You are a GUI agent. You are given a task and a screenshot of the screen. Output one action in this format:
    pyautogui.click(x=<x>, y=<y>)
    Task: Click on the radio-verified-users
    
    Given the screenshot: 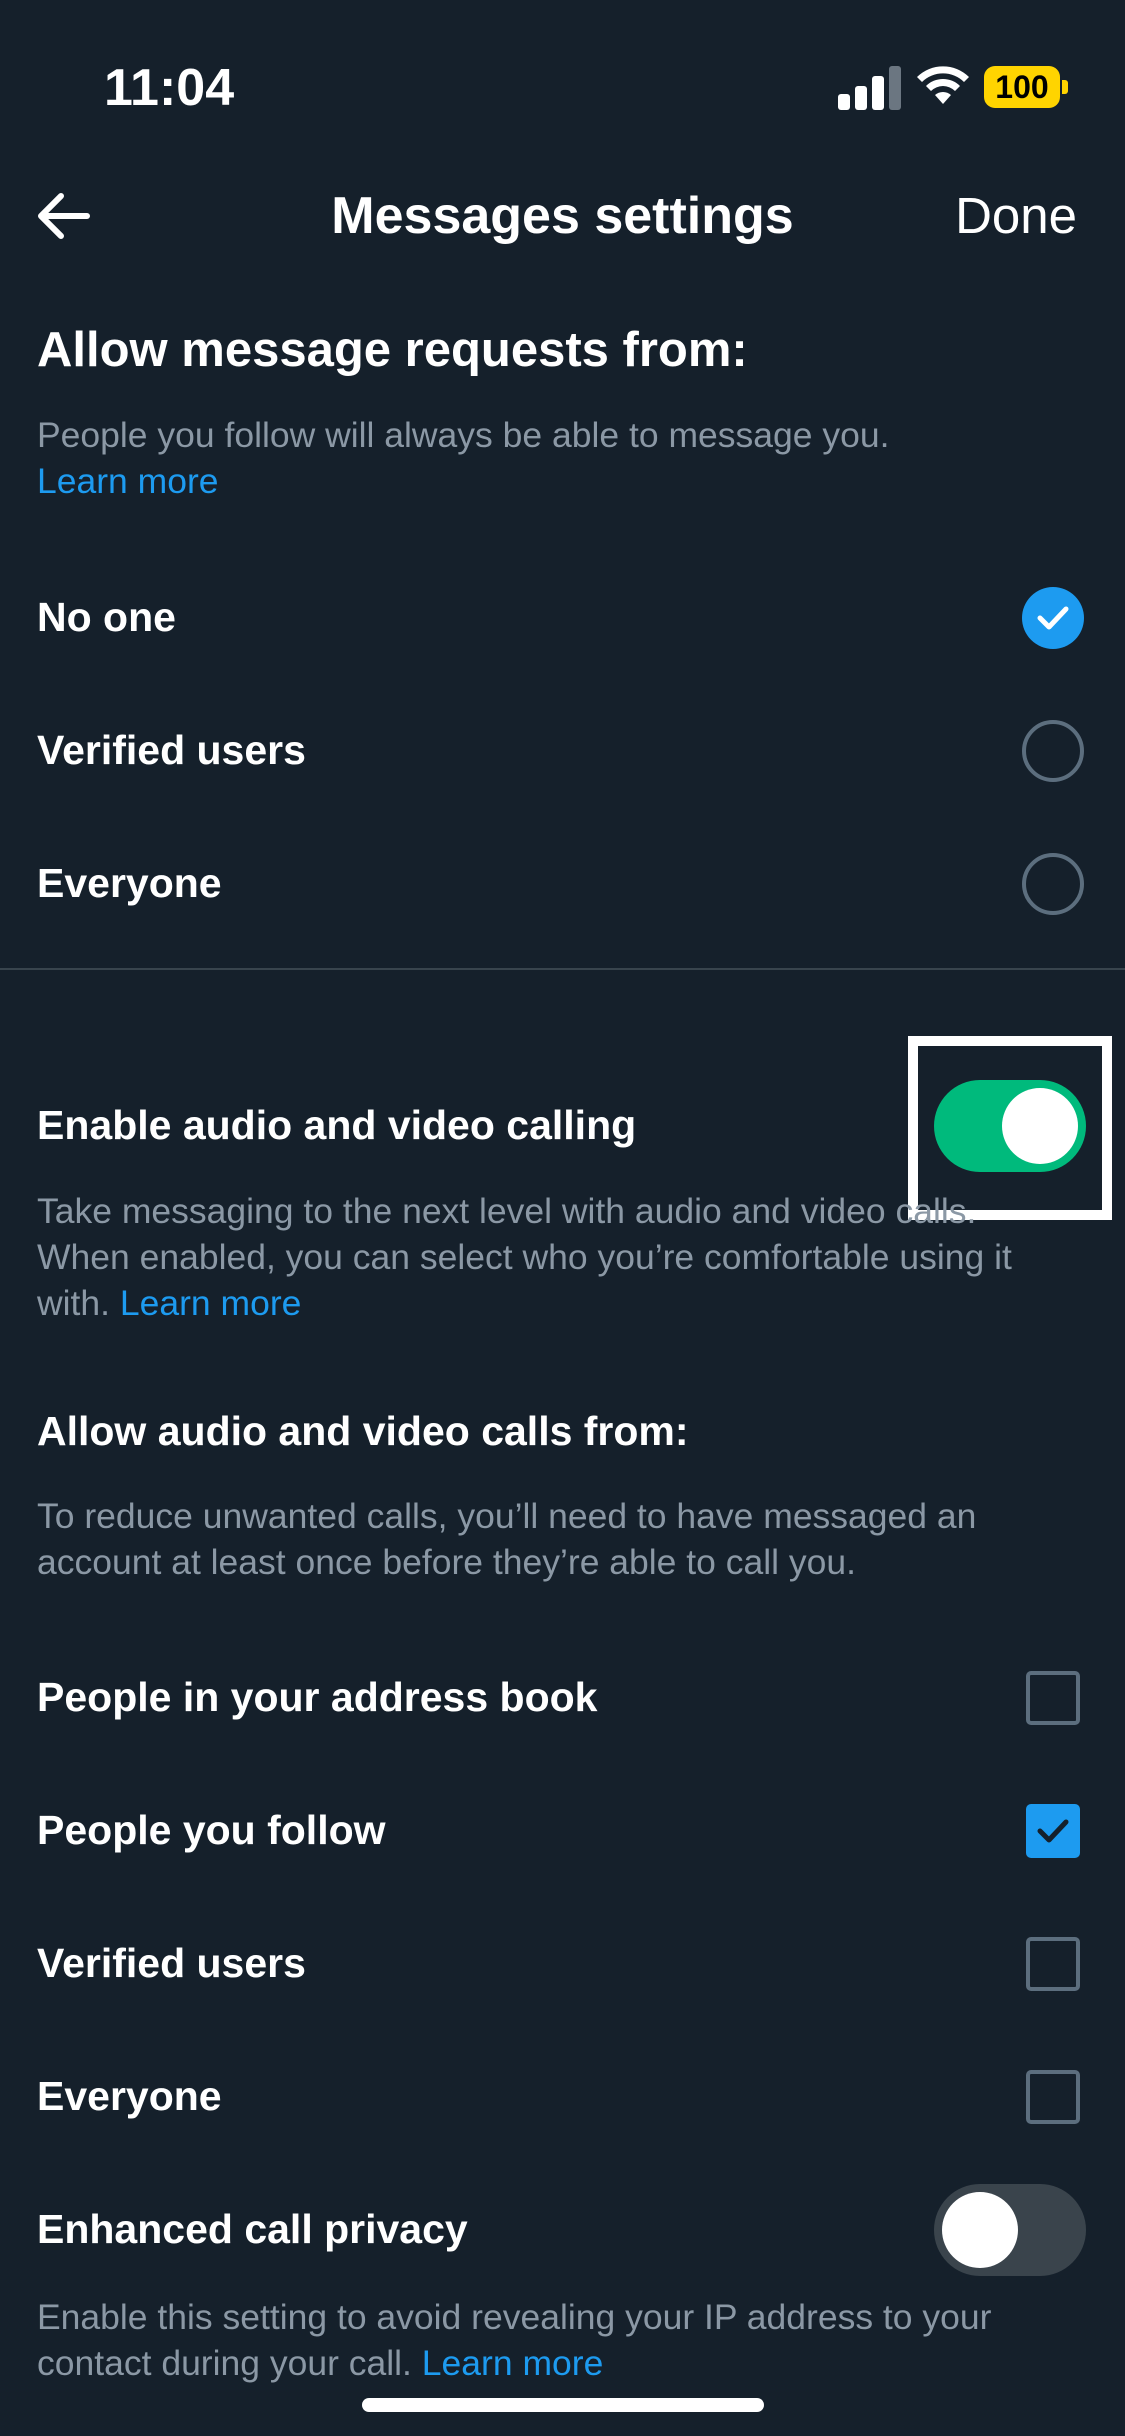 What is the action you would take?
    pyautogui.click(x=1053, y=751)
    